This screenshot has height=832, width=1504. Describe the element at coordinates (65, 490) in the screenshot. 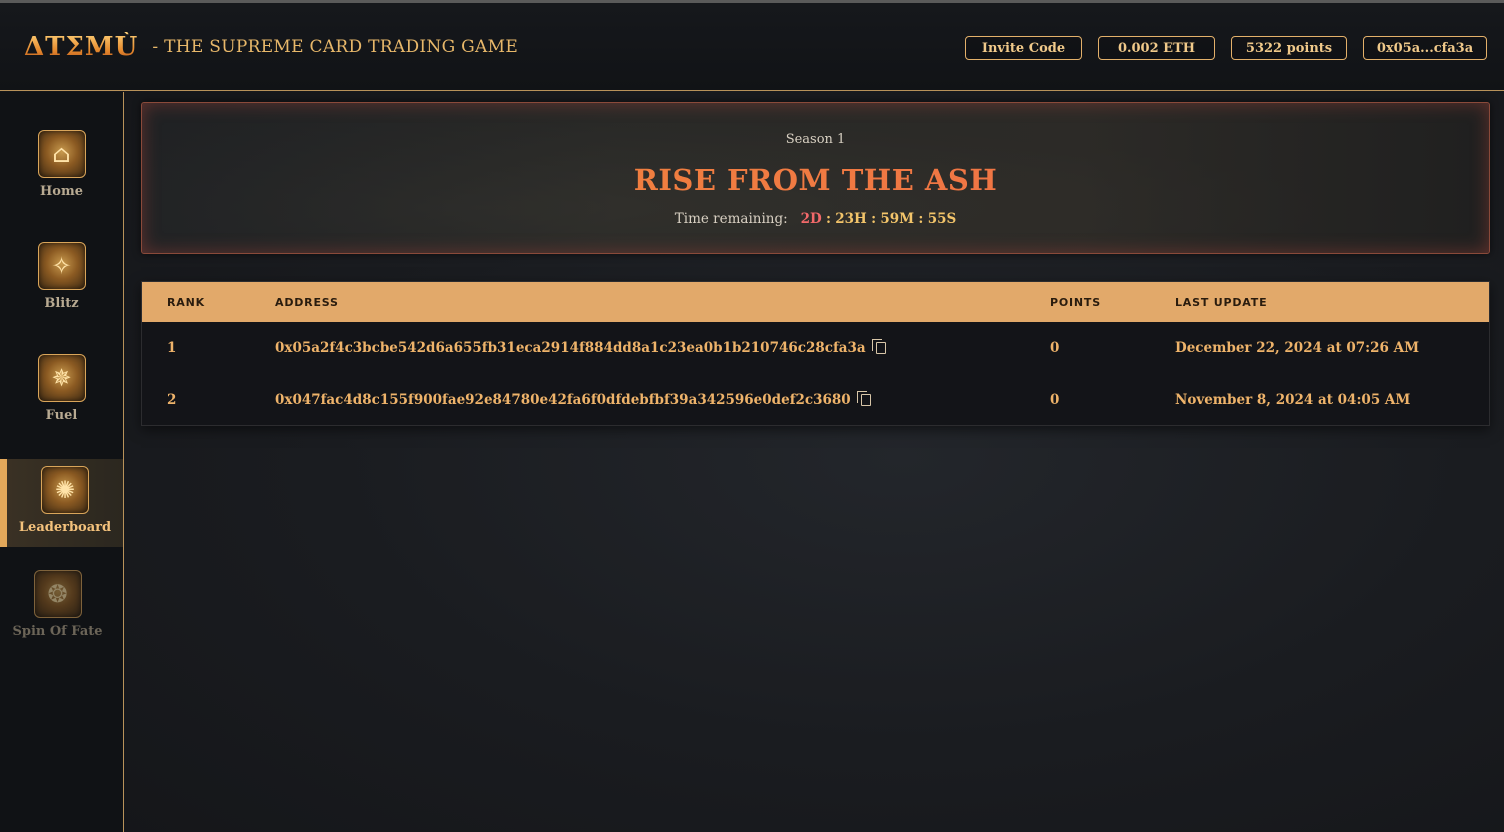

I see `leaderboard-icon: ✺` at that location.